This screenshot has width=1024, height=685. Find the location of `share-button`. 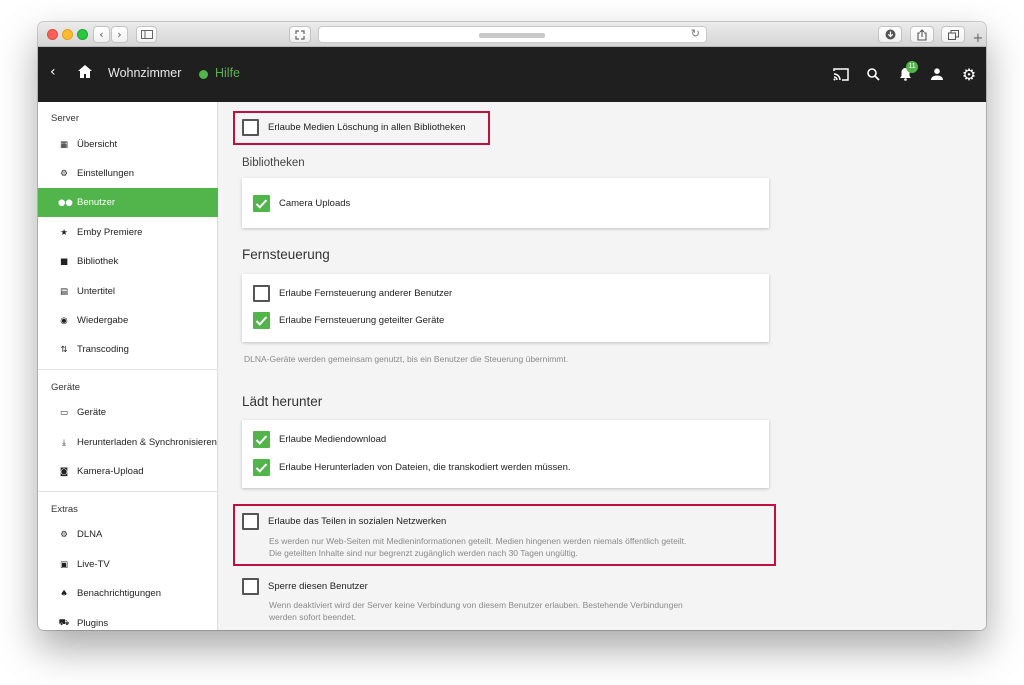

share-button is located at coordinates (922, 34).